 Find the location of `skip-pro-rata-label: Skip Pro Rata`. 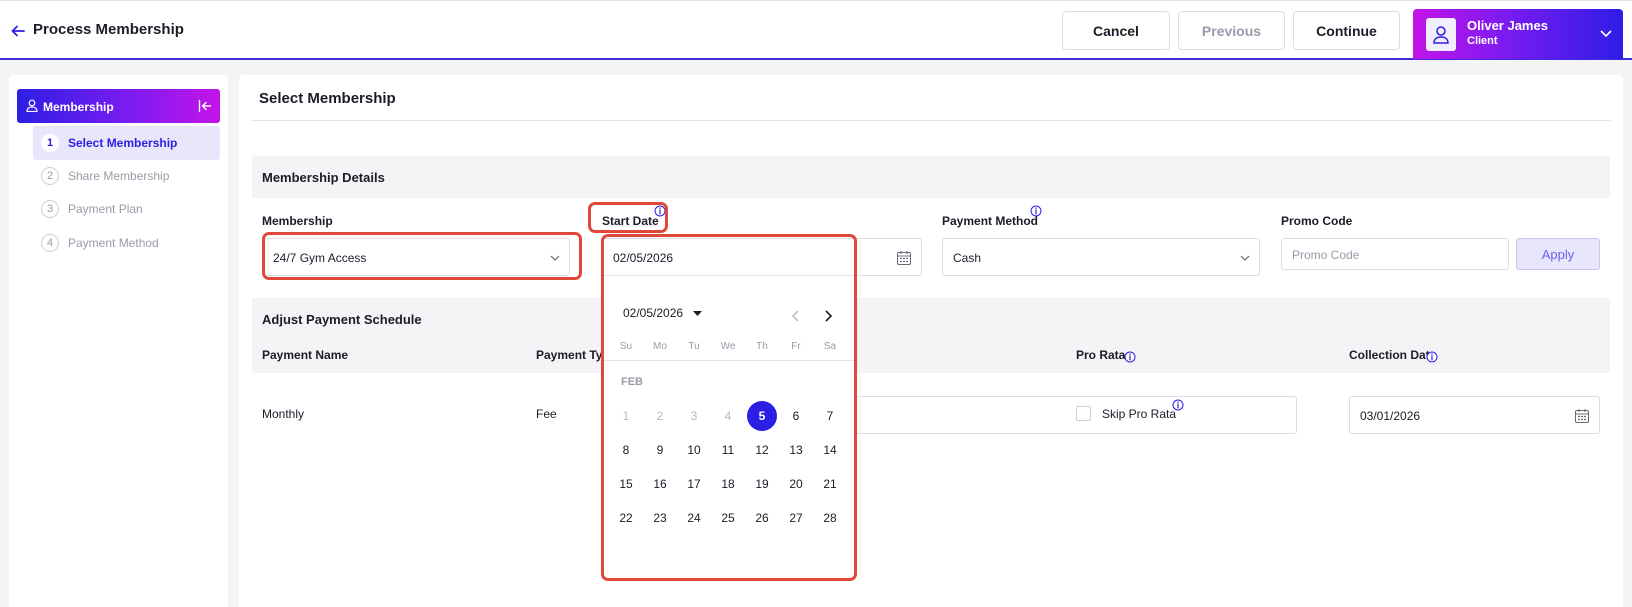

skip-pro-rata-label: Skip Pro Rata is located at coordinates (1139, 414).